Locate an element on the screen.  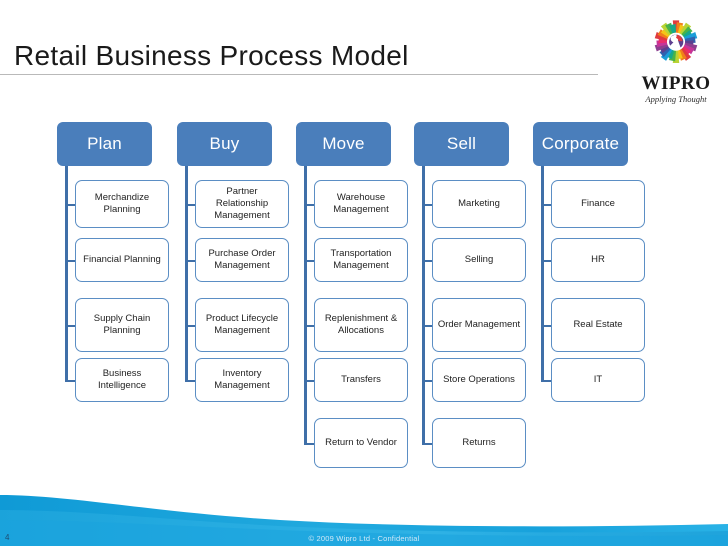
process-box: Financial Planning is located at coordinates (122, 260).